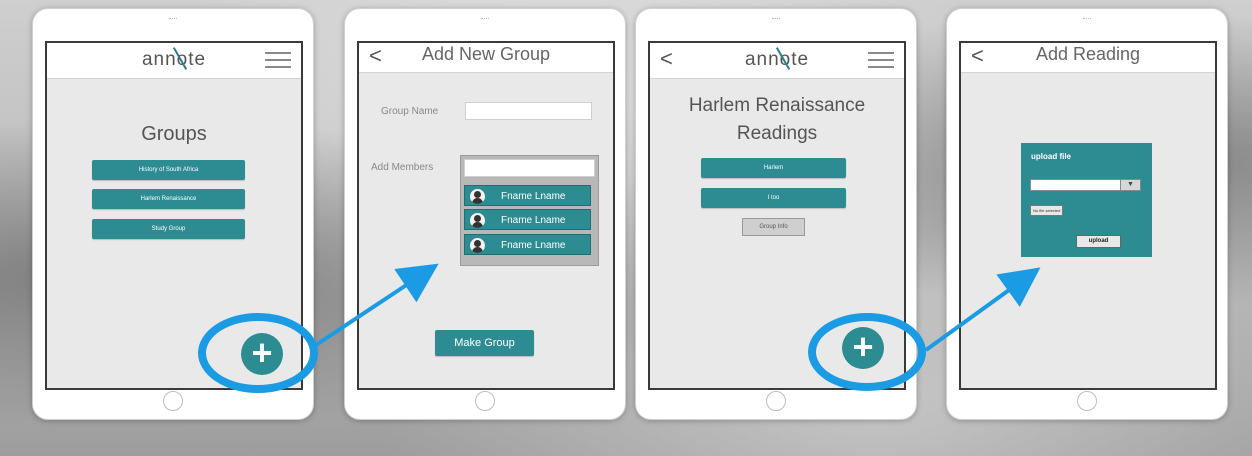 Image resolution: width=1252 pixels, height=456 pixels. What do you see at coordinates (677, 307) in the screenshot?
I see `flow-arrows` at bounding box center [677, 307].